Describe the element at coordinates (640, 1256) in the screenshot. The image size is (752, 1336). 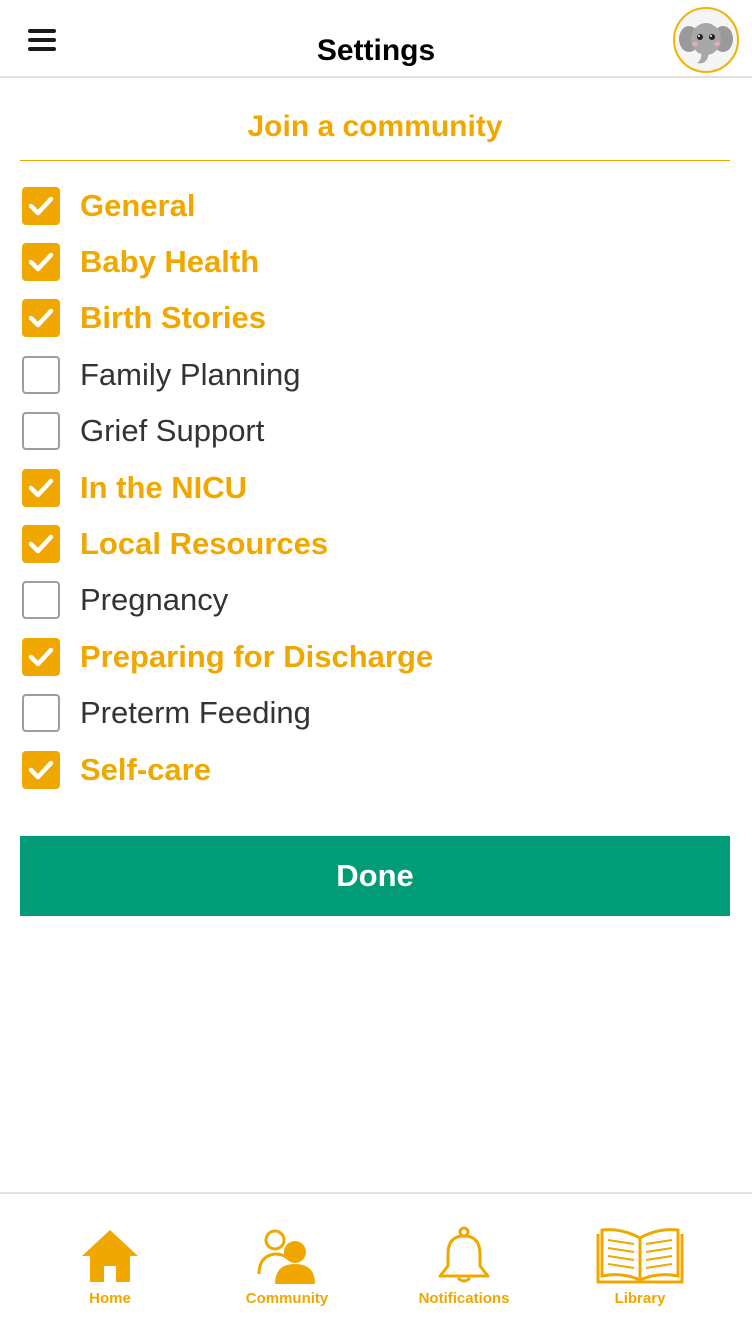
I see `book-icon` at that location.